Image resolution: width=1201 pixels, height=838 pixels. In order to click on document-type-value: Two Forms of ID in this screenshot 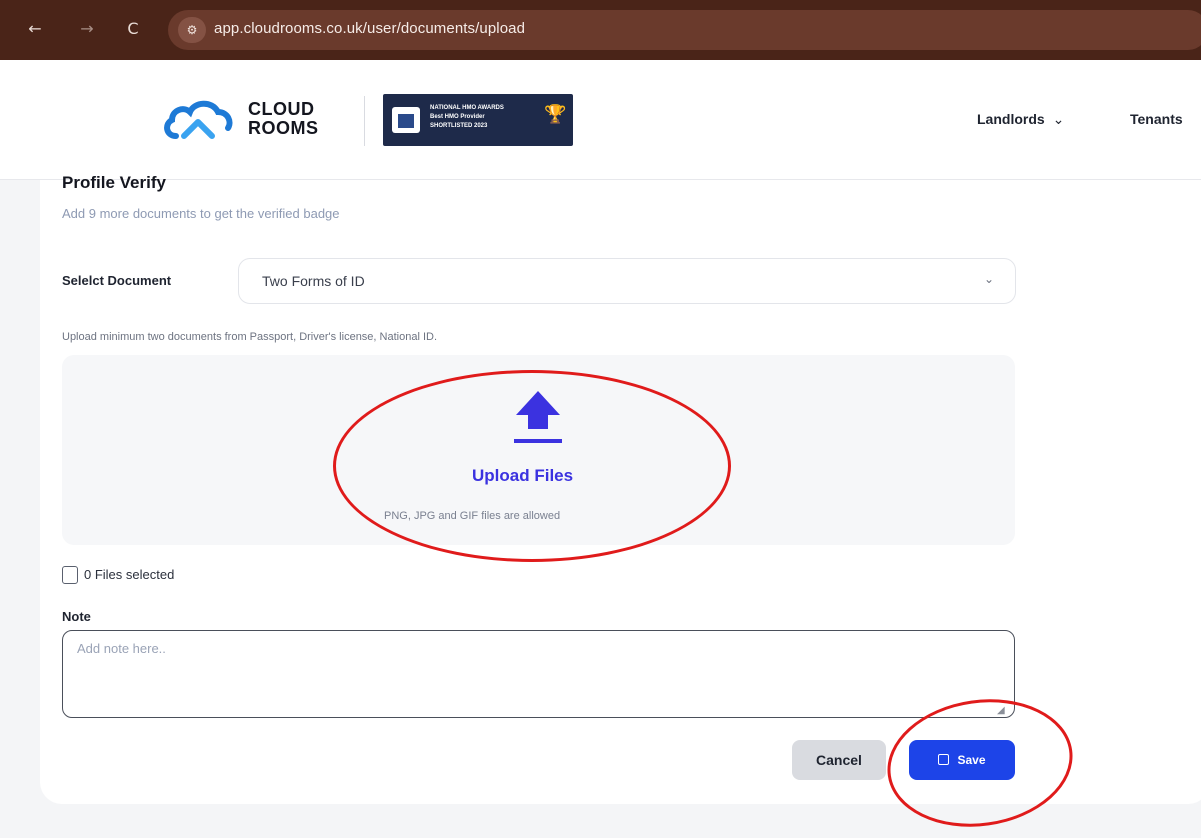, I will do `click(313, 281)`.